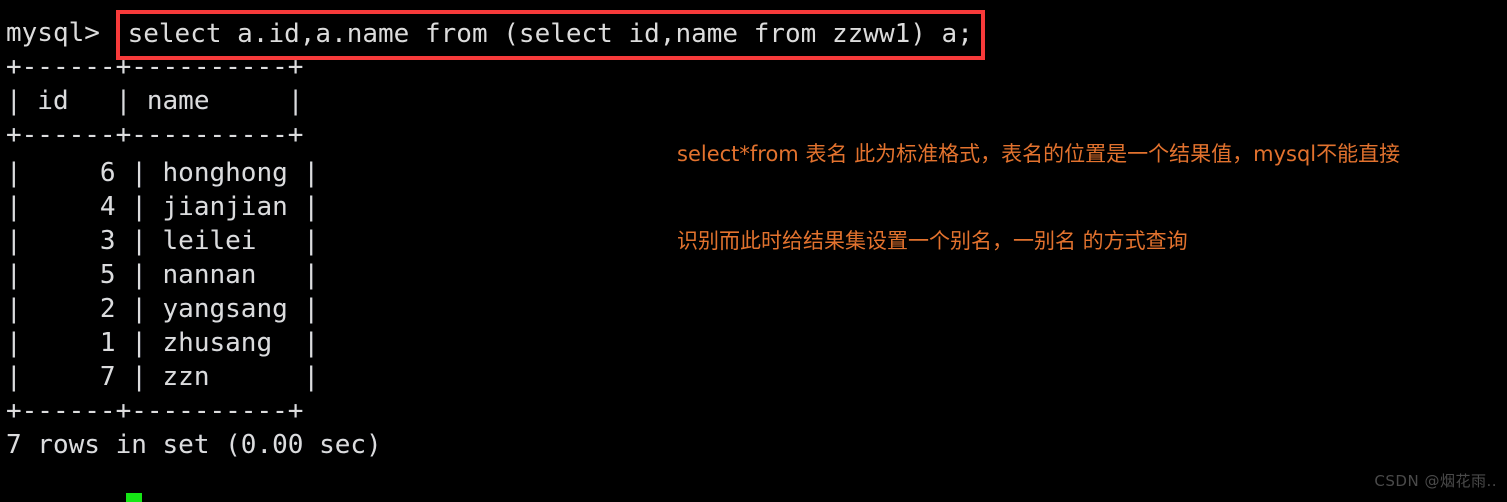  I want to click on table-header-row: | id | name |, so click(155, 101).